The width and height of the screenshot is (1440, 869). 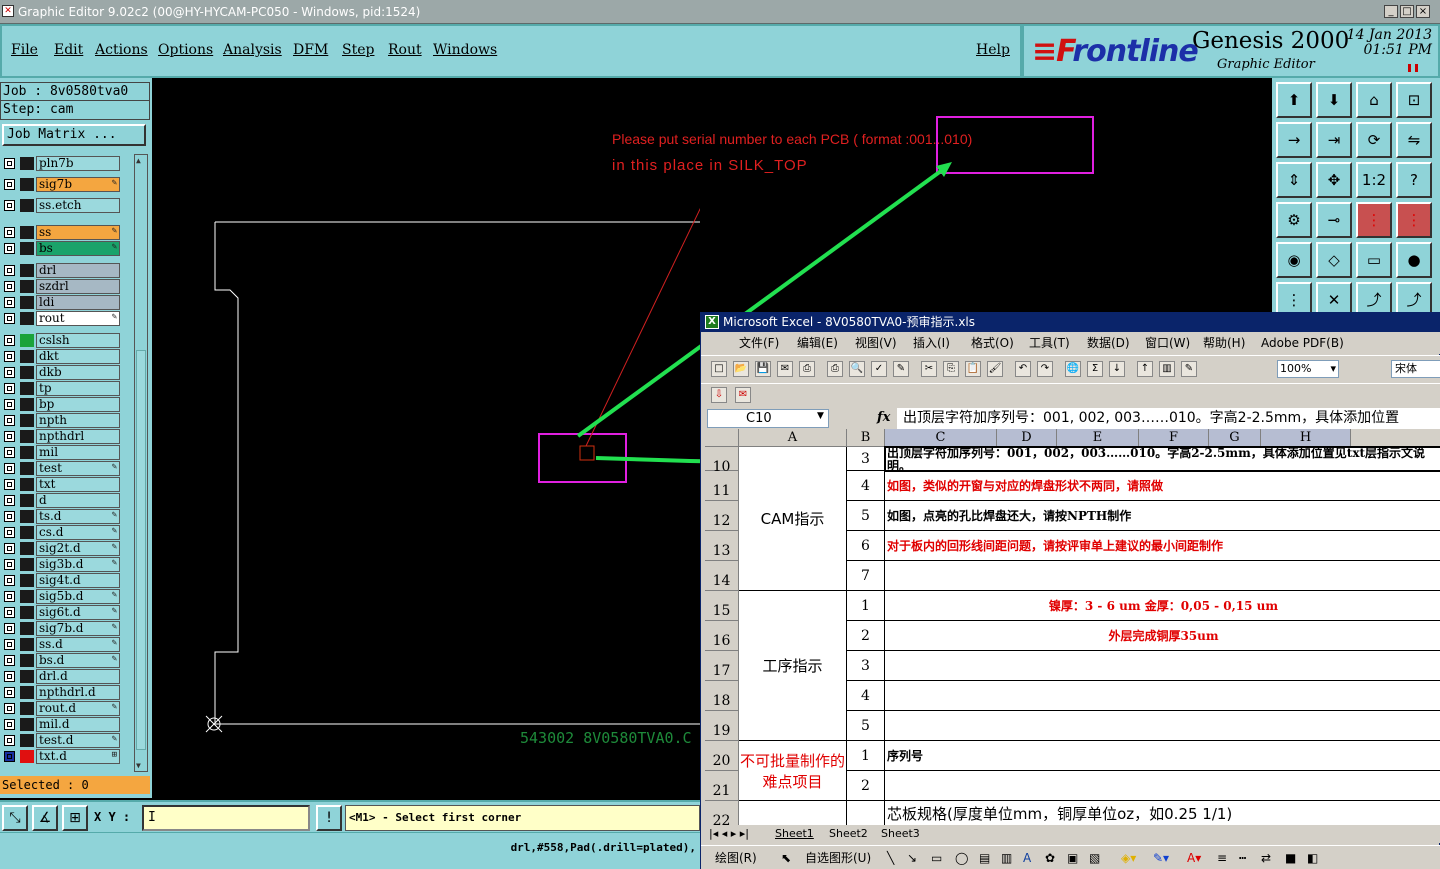 I want to click on print-preview-icon: ⎙, so click(x=807, y=369).